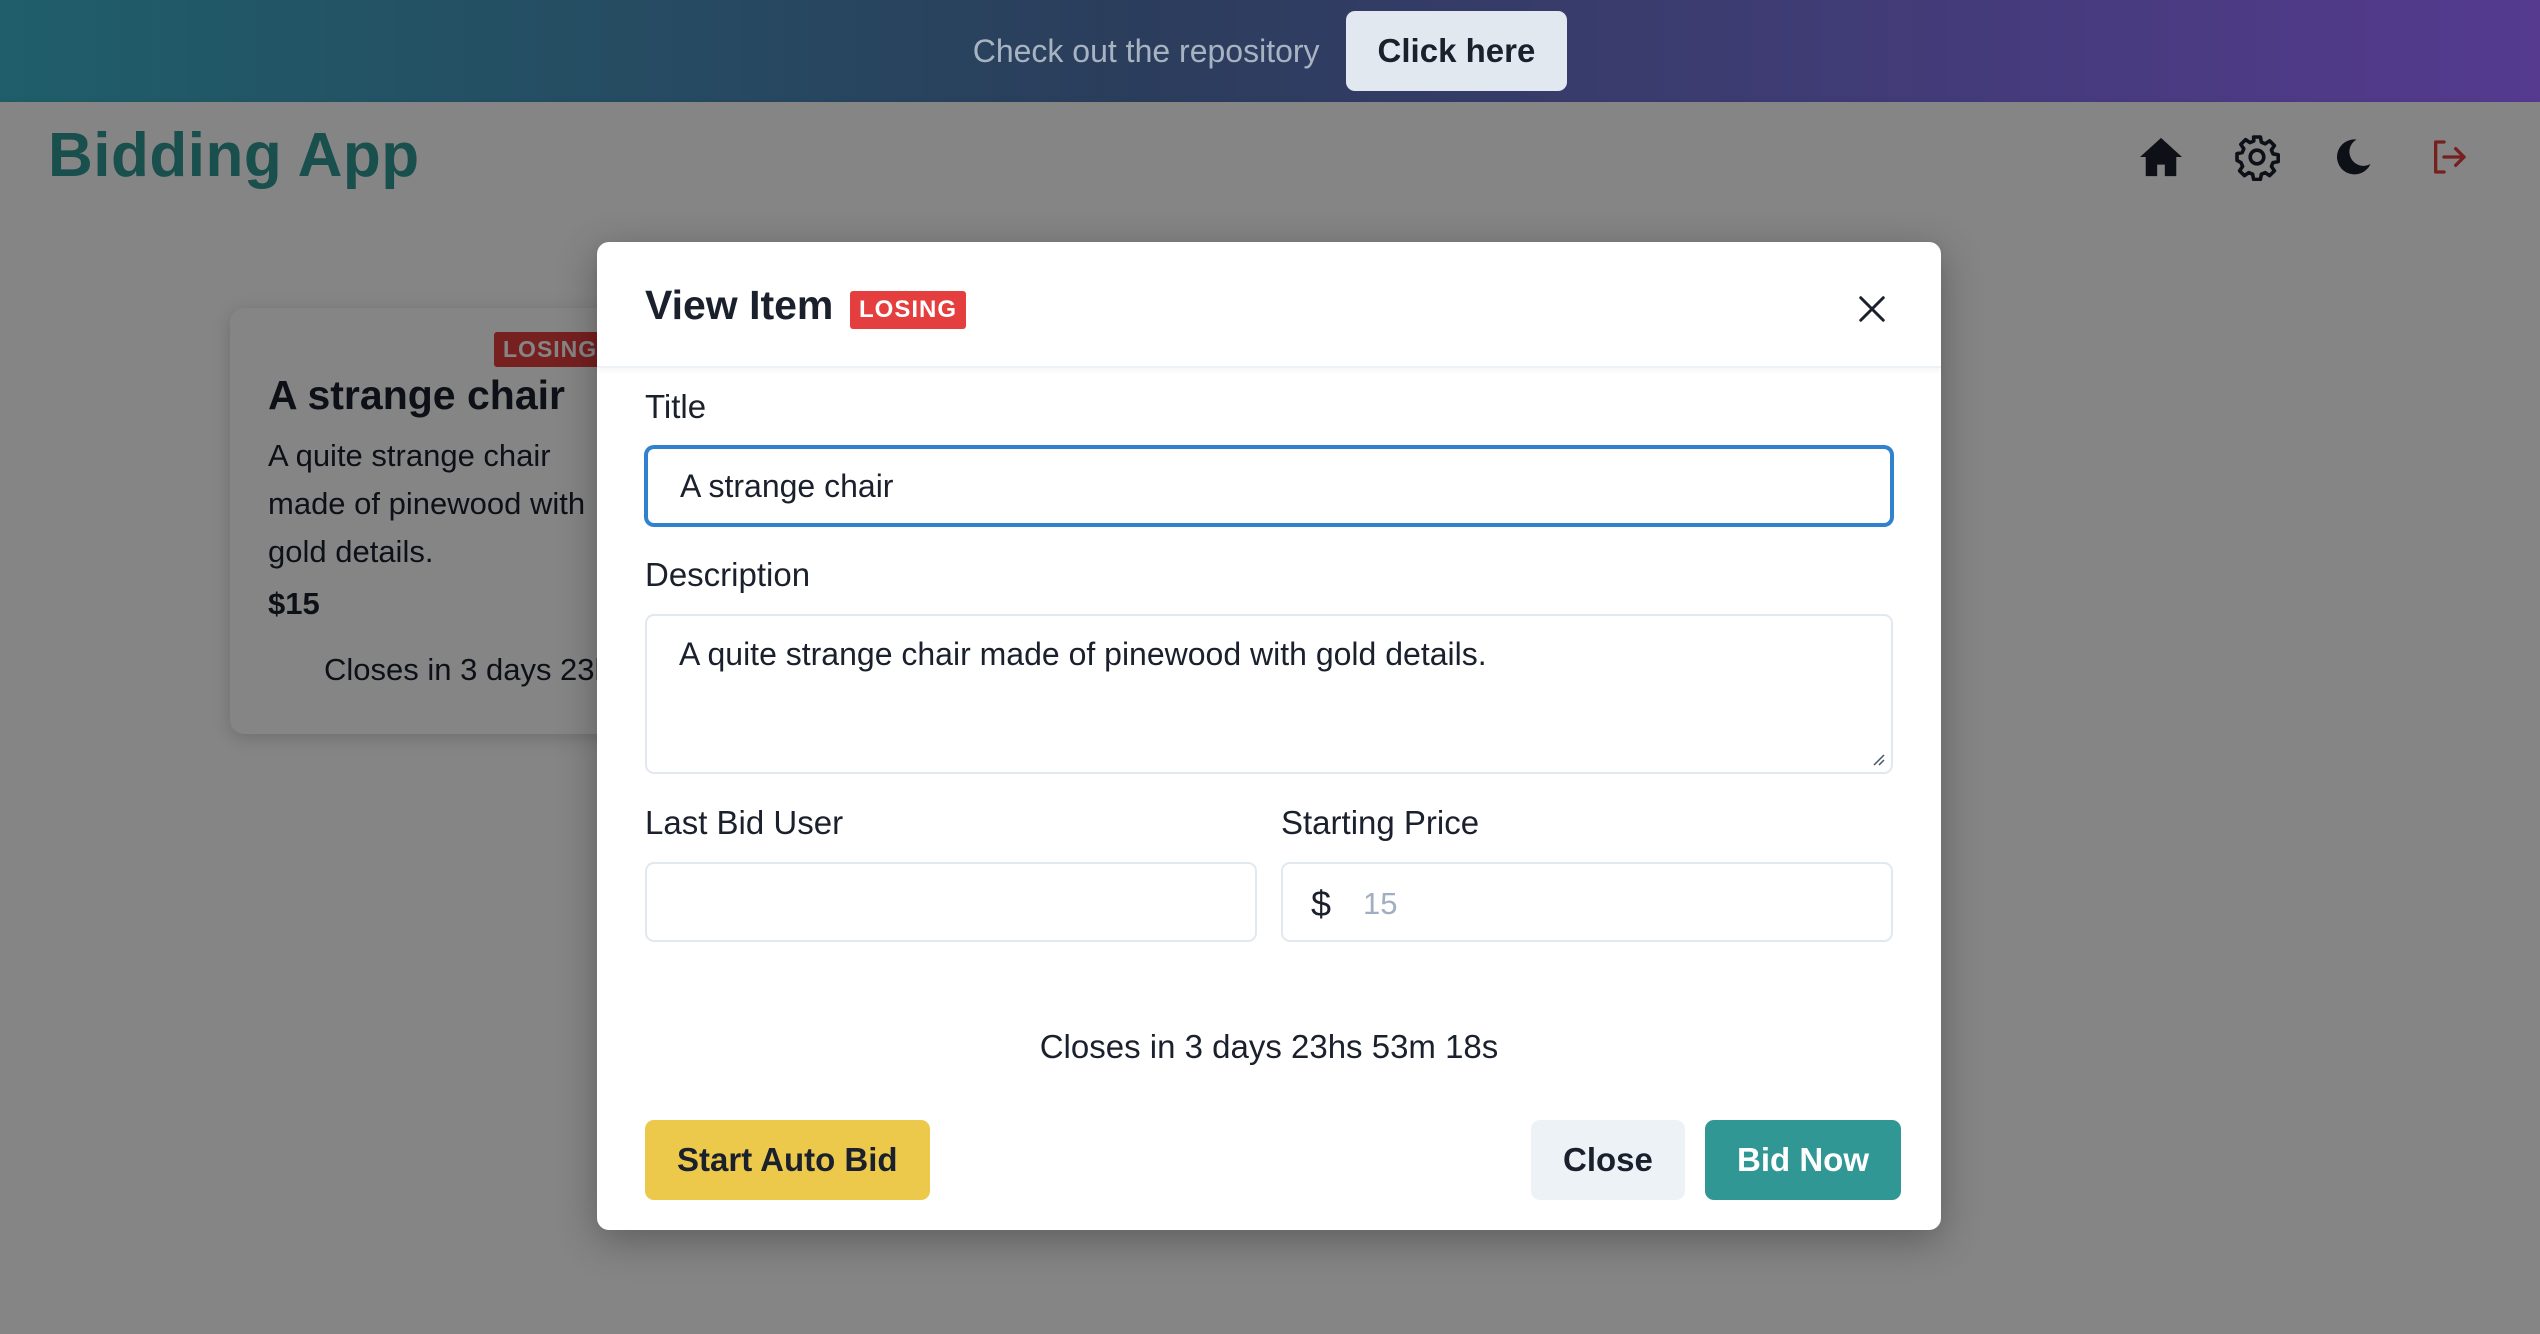 The height and width of the screenshot is (1334, 2540). I want to click on title-label: Title, so click(676, 406).